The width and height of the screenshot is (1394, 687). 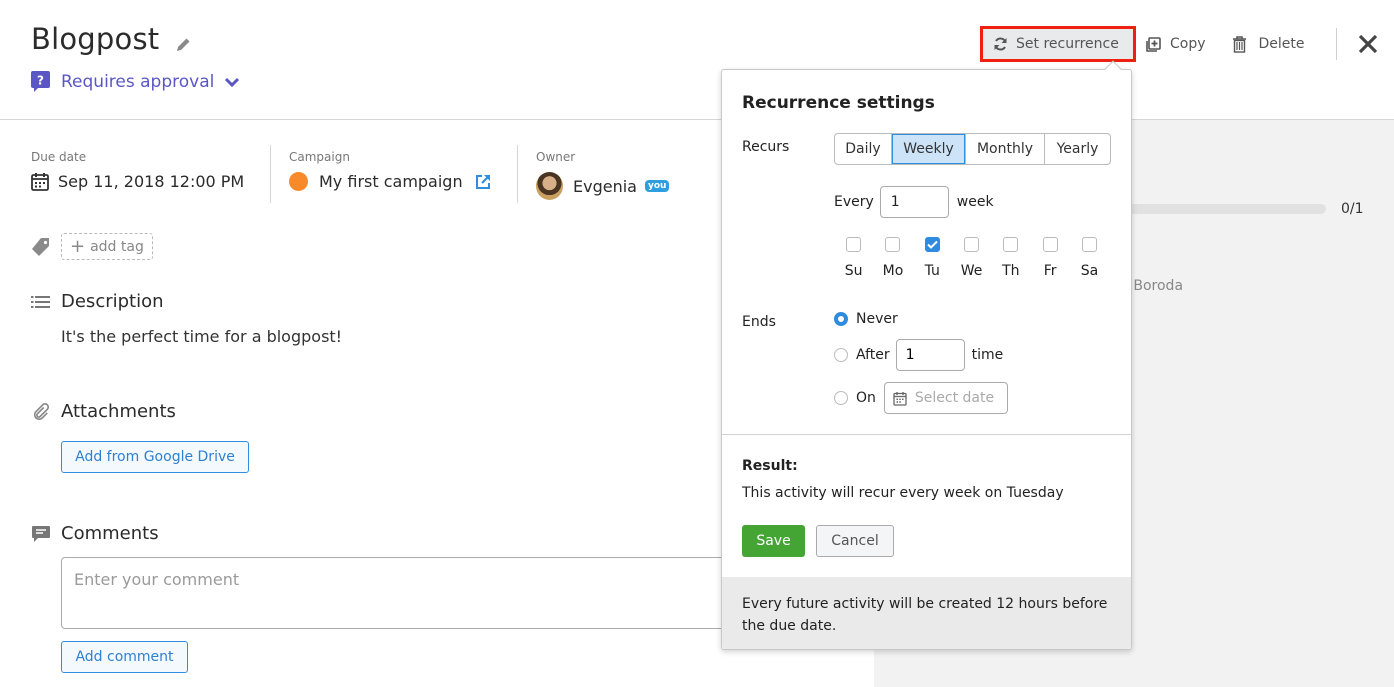 What do you see at coordinates (841, 355) in the screenshot?
I see `ends-after-radio` at bounding box center [841, 355].